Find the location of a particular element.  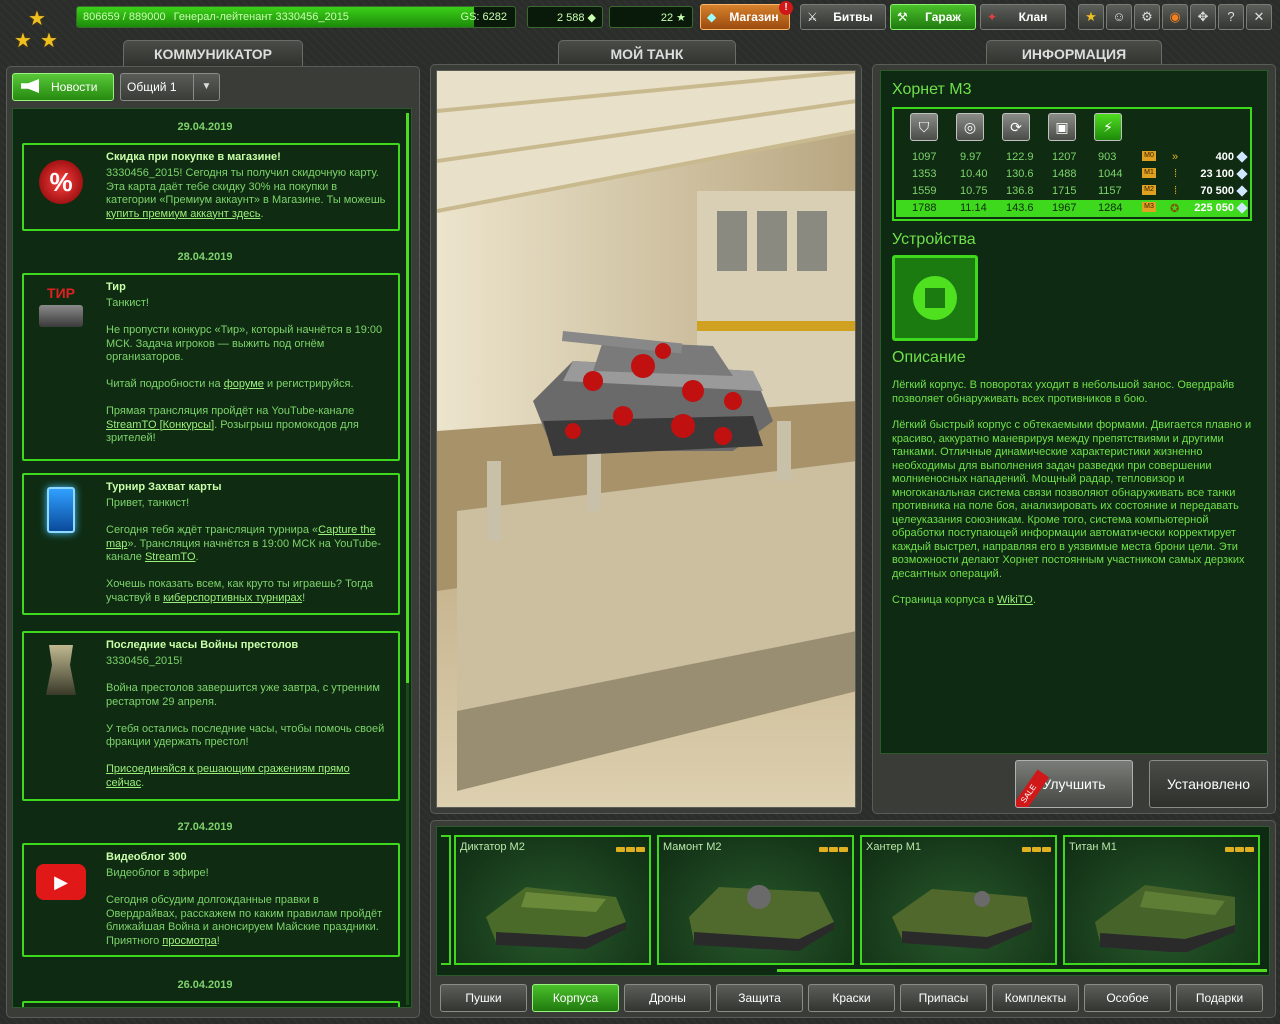

quests-icon: ★ is located at coordinates (1091, 17).